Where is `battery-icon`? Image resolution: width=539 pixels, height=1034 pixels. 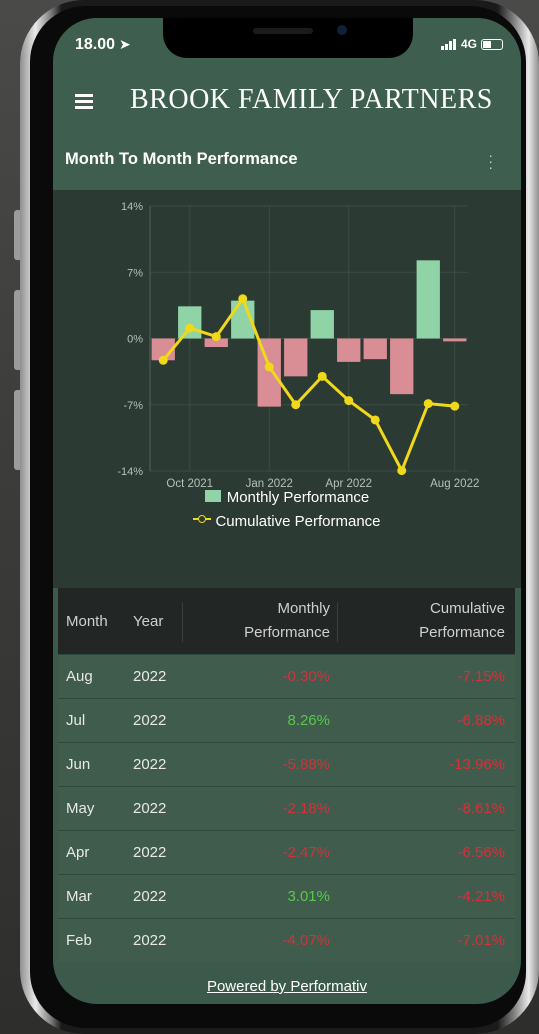 battery-icon is located at coordinates (492, 44).